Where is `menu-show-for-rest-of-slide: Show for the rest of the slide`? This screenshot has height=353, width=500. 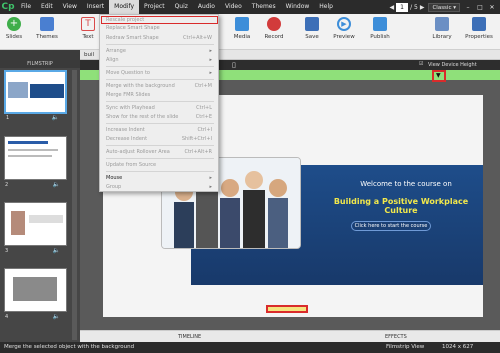 menu-show-for-rest-of-slide: Show for the rest of the slide is located at coordinates (142, 117).